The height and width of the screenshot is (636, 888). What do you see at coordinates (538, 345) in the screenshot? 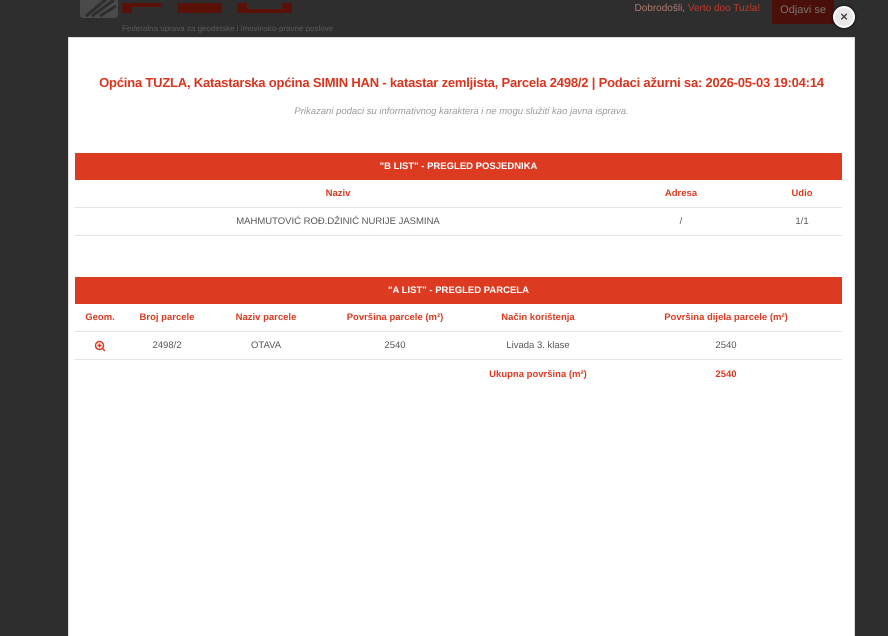
I see `table-cell-text: Livada 3. klase` at bounding box center [538, 345].